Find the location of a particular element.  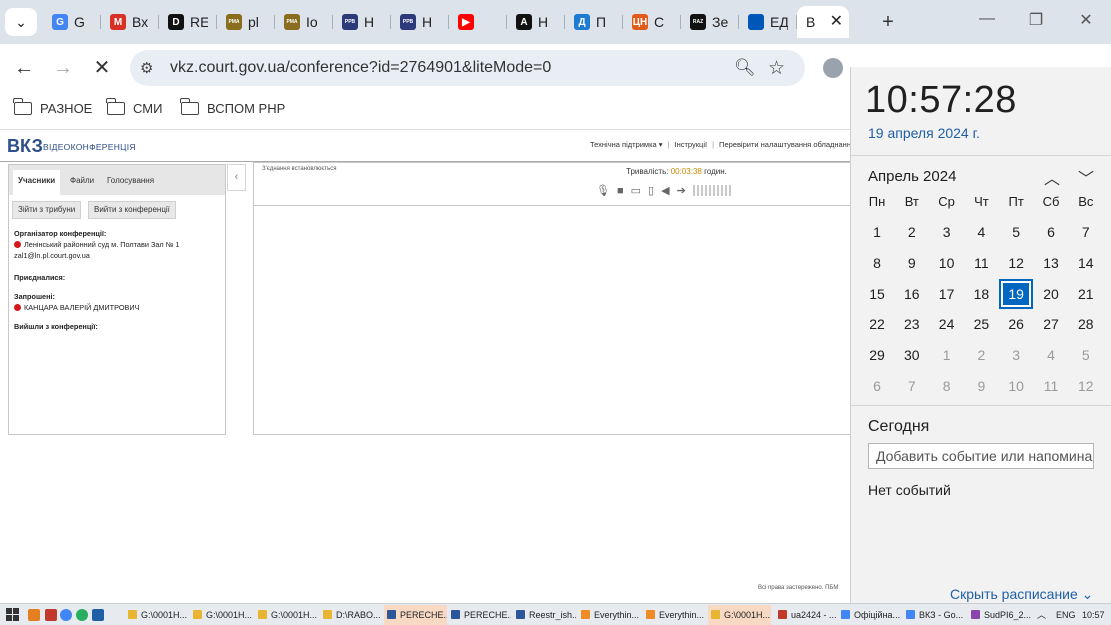

calendar-day: 28 is located at coordinates (1086, 324).